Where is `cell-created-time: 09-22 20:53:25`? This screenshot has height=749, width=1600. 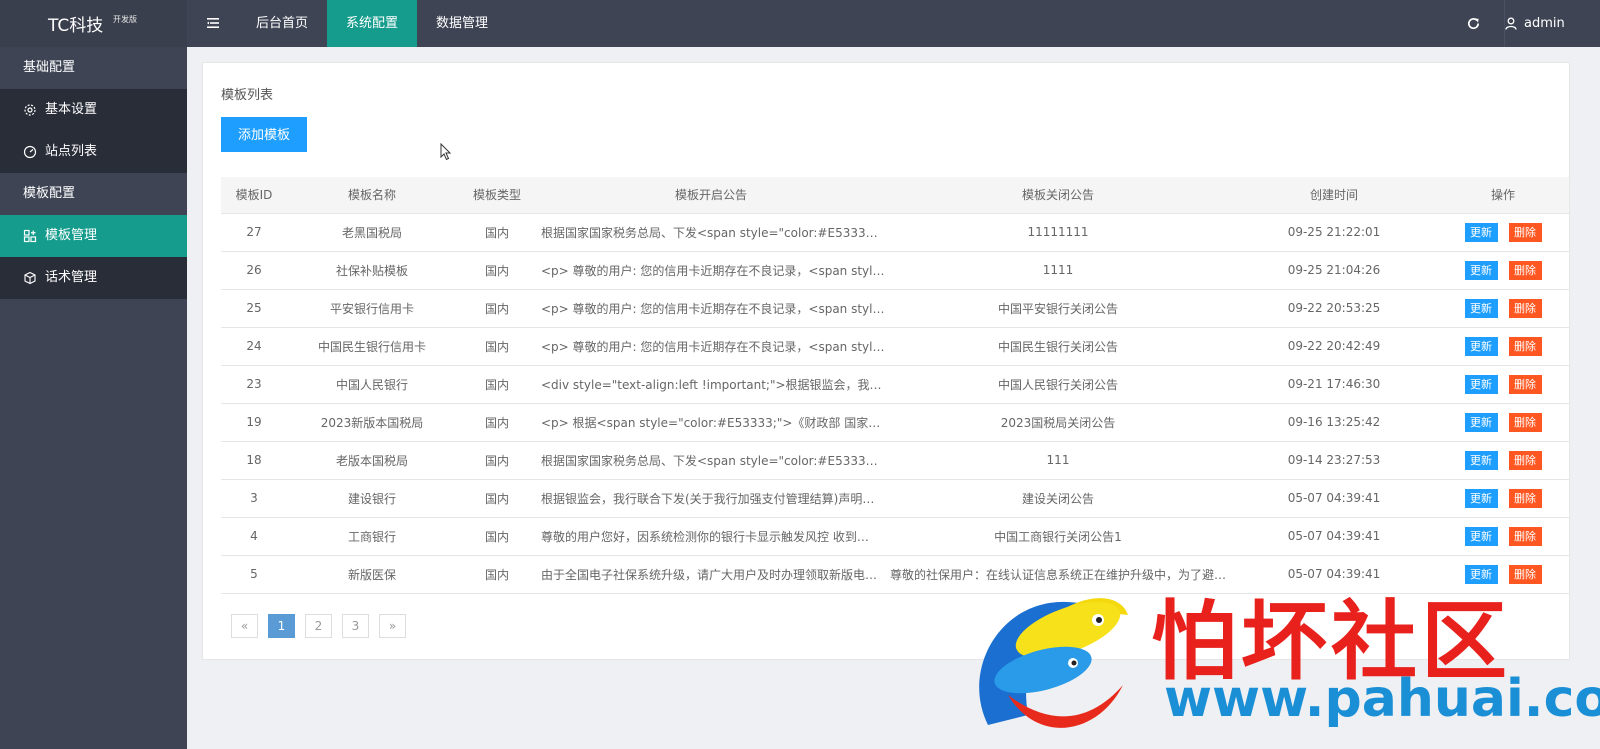
cell-created-time: 09-22 20:53:25 is located at coordinates (1334, 308).